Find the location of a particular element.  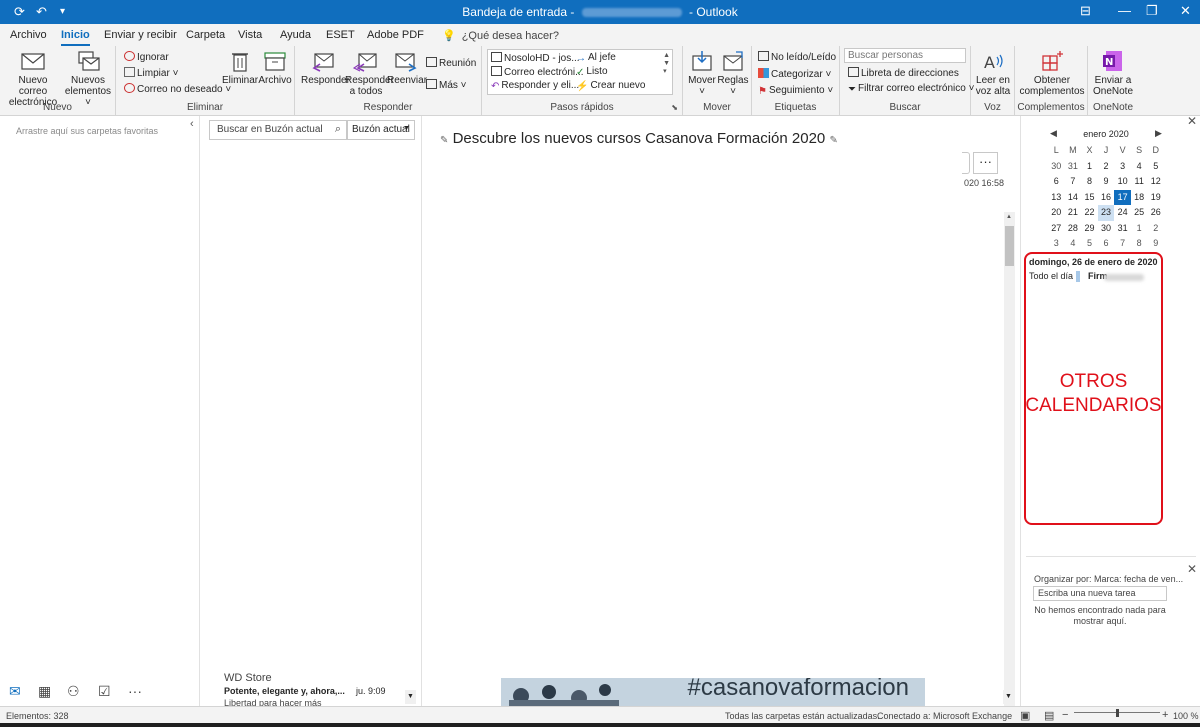

more-respond-button: Más ˅ is located at coordinates (446, 85).